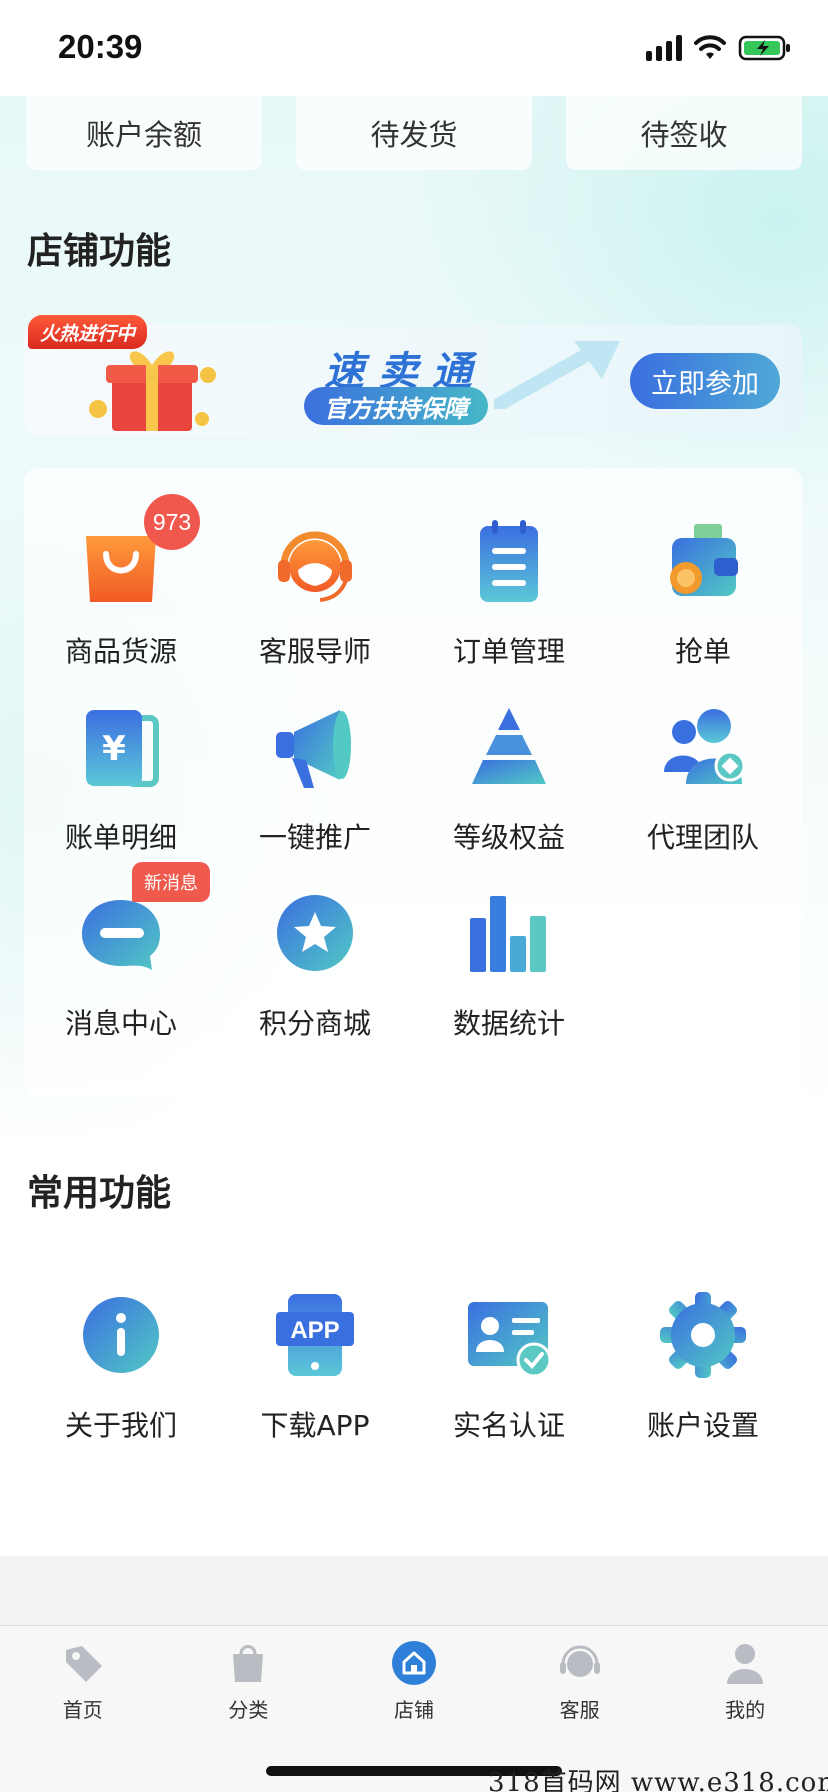  I want to click on function-item-grab-order: 抢单, so click(703, 568).